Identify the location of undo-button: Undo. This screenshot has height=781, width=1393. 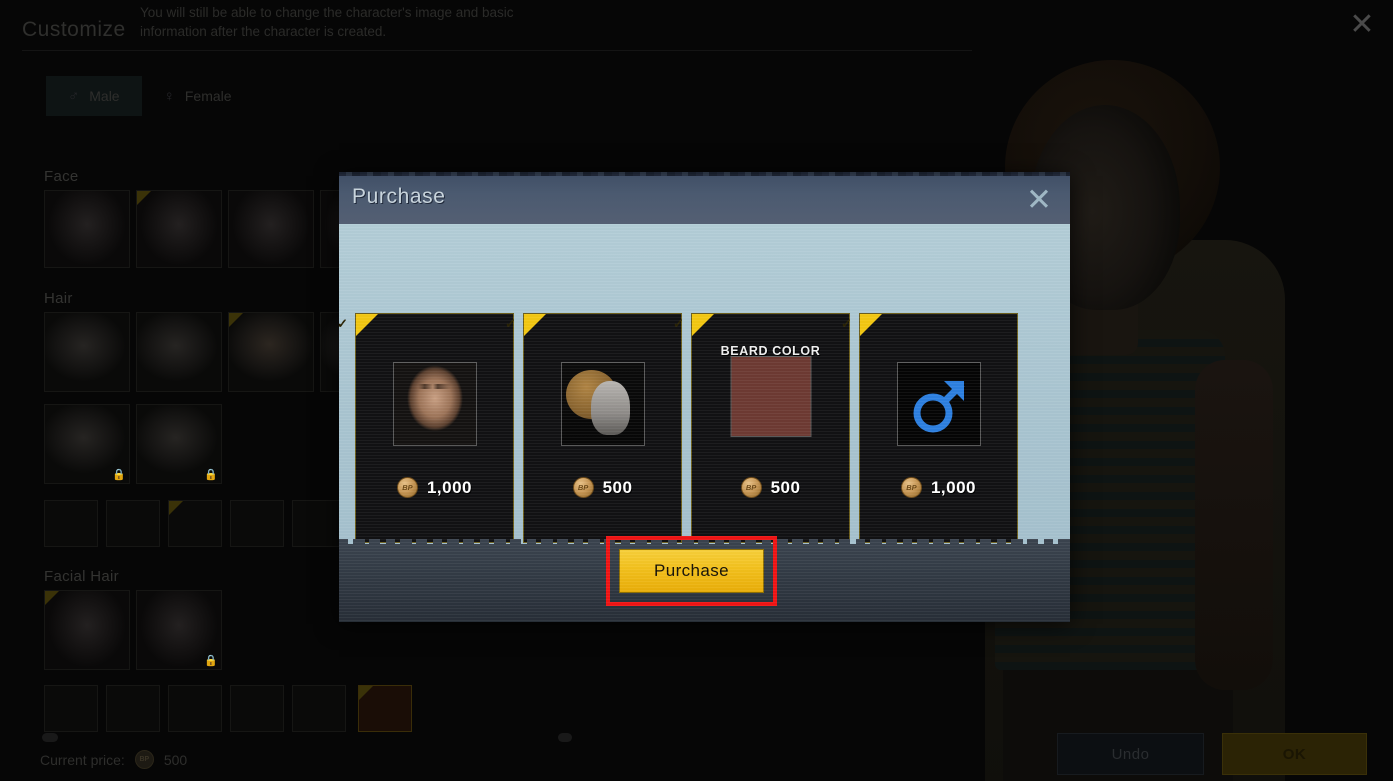
(1130, 754).